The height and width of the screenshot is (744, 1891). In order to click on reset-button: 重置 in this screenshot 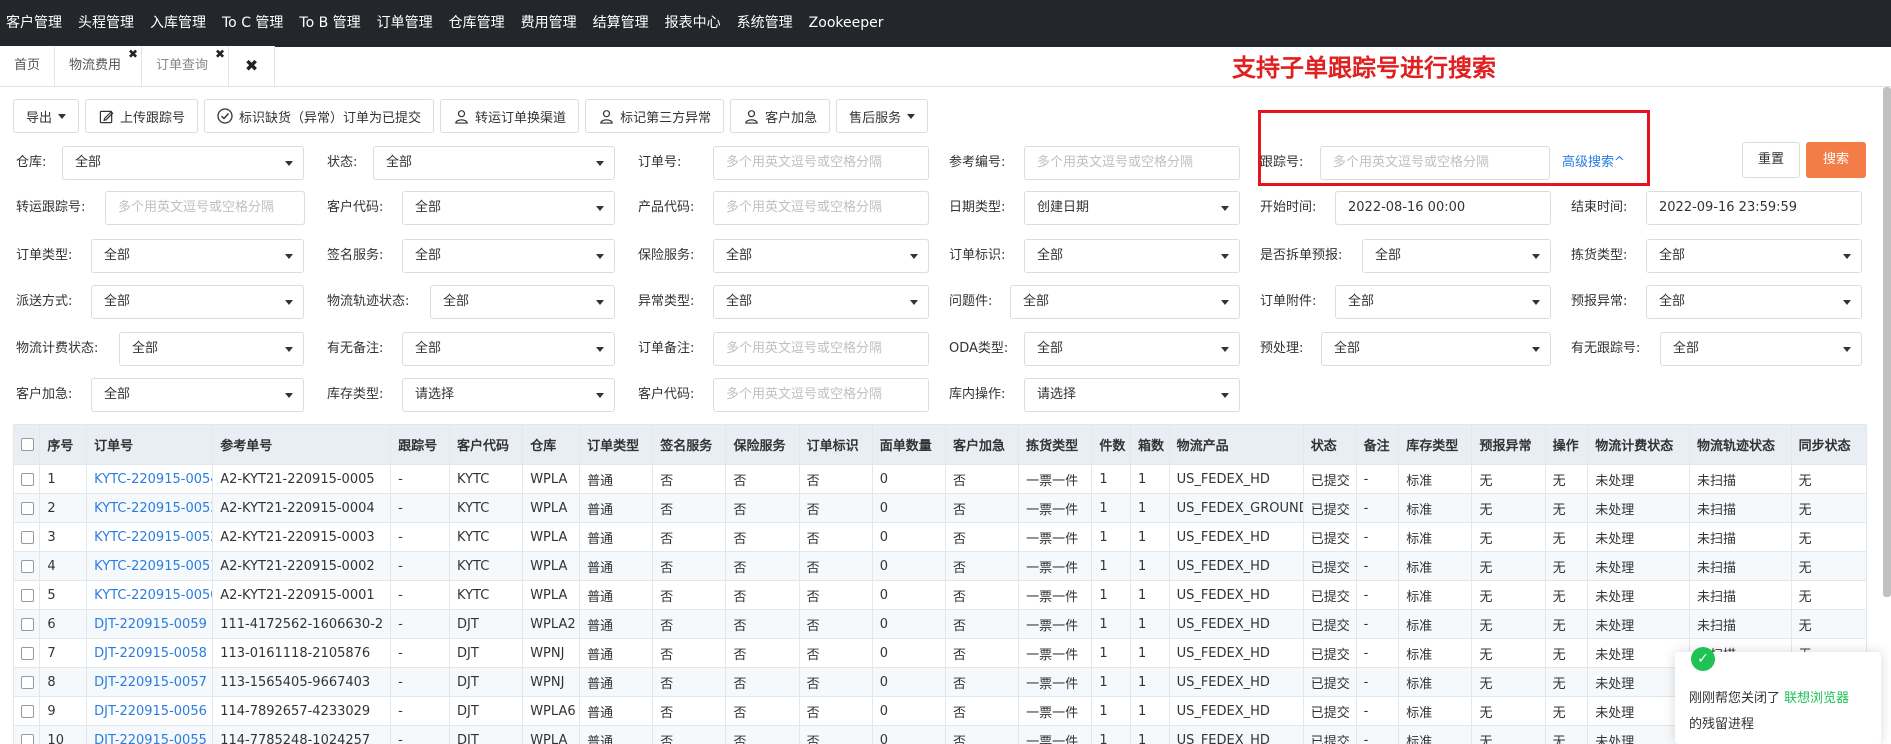, I will do `click(1771, 160)`.